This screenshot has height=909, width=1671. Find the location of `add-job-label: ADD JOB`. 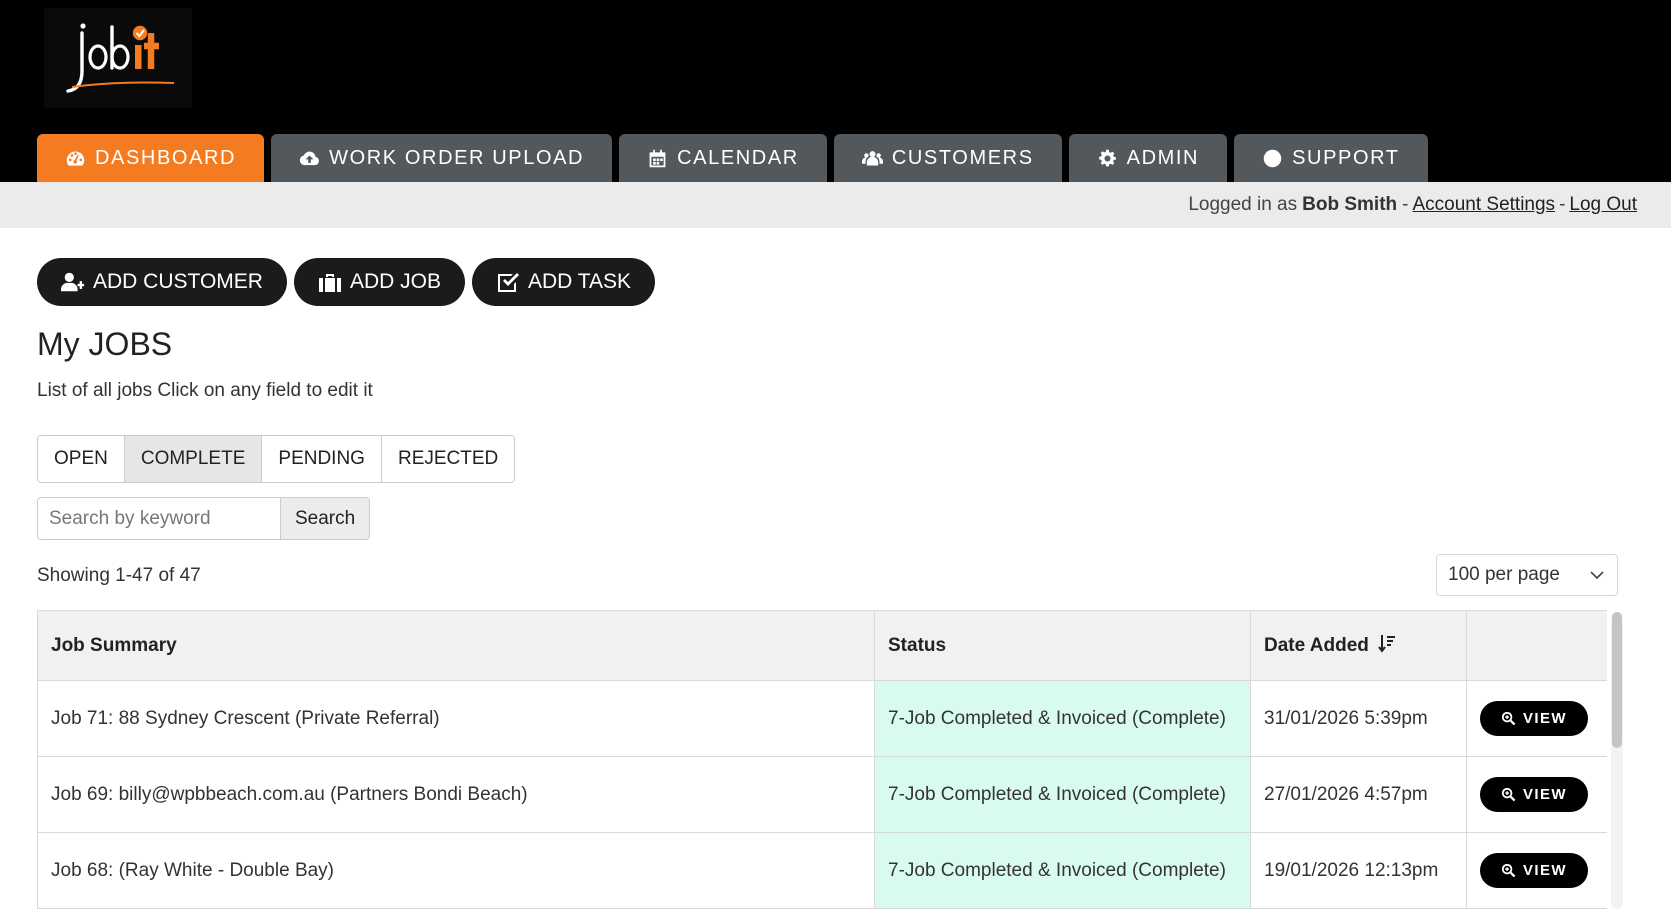

add-job-label: ADD JOB is located at coordinates (395, 281).